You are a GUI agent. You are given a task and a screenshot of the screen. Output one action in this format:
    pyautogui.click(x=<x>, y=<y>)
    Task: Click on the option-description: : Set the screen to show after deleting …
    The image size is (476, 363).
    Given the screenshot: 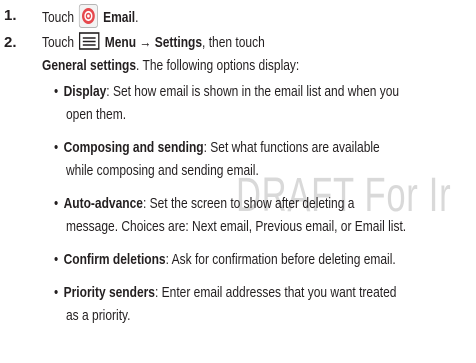 What is the action you would take?
    pyautogui.click(x=248, y=203)
    